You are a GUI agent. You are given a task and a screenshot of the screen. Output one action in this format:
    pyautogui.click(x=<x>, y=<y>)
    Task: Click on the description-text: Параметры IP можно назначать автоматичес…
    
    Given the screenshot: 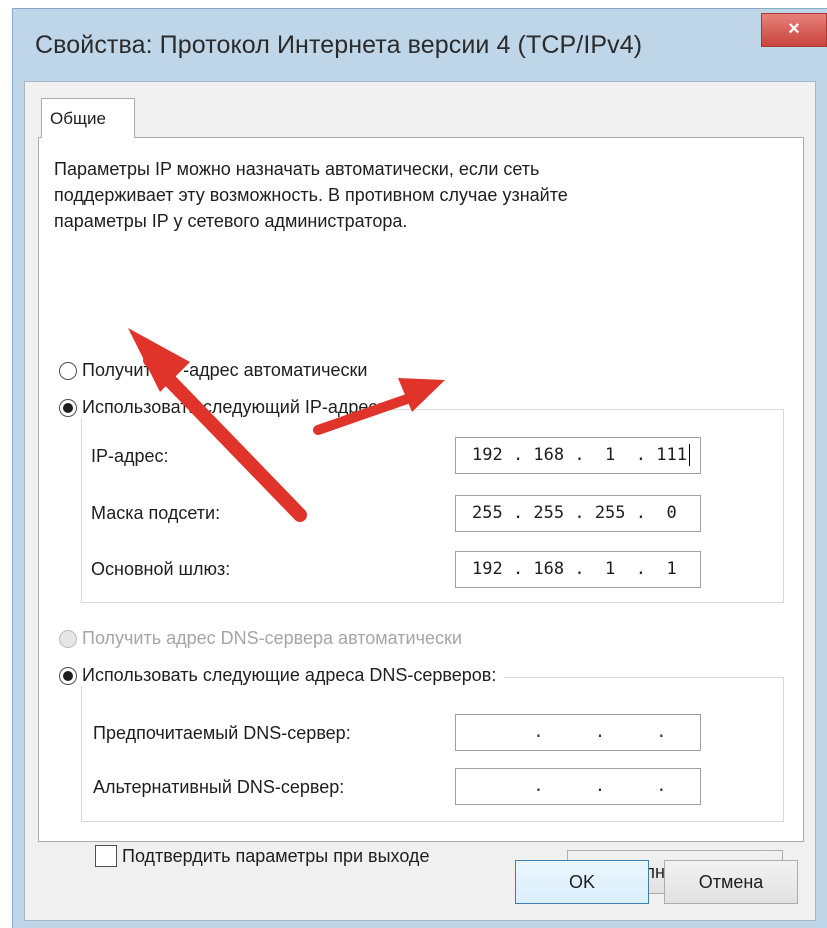 What is the action you would take?
    pyautogui.click(x=311, y=195)
    